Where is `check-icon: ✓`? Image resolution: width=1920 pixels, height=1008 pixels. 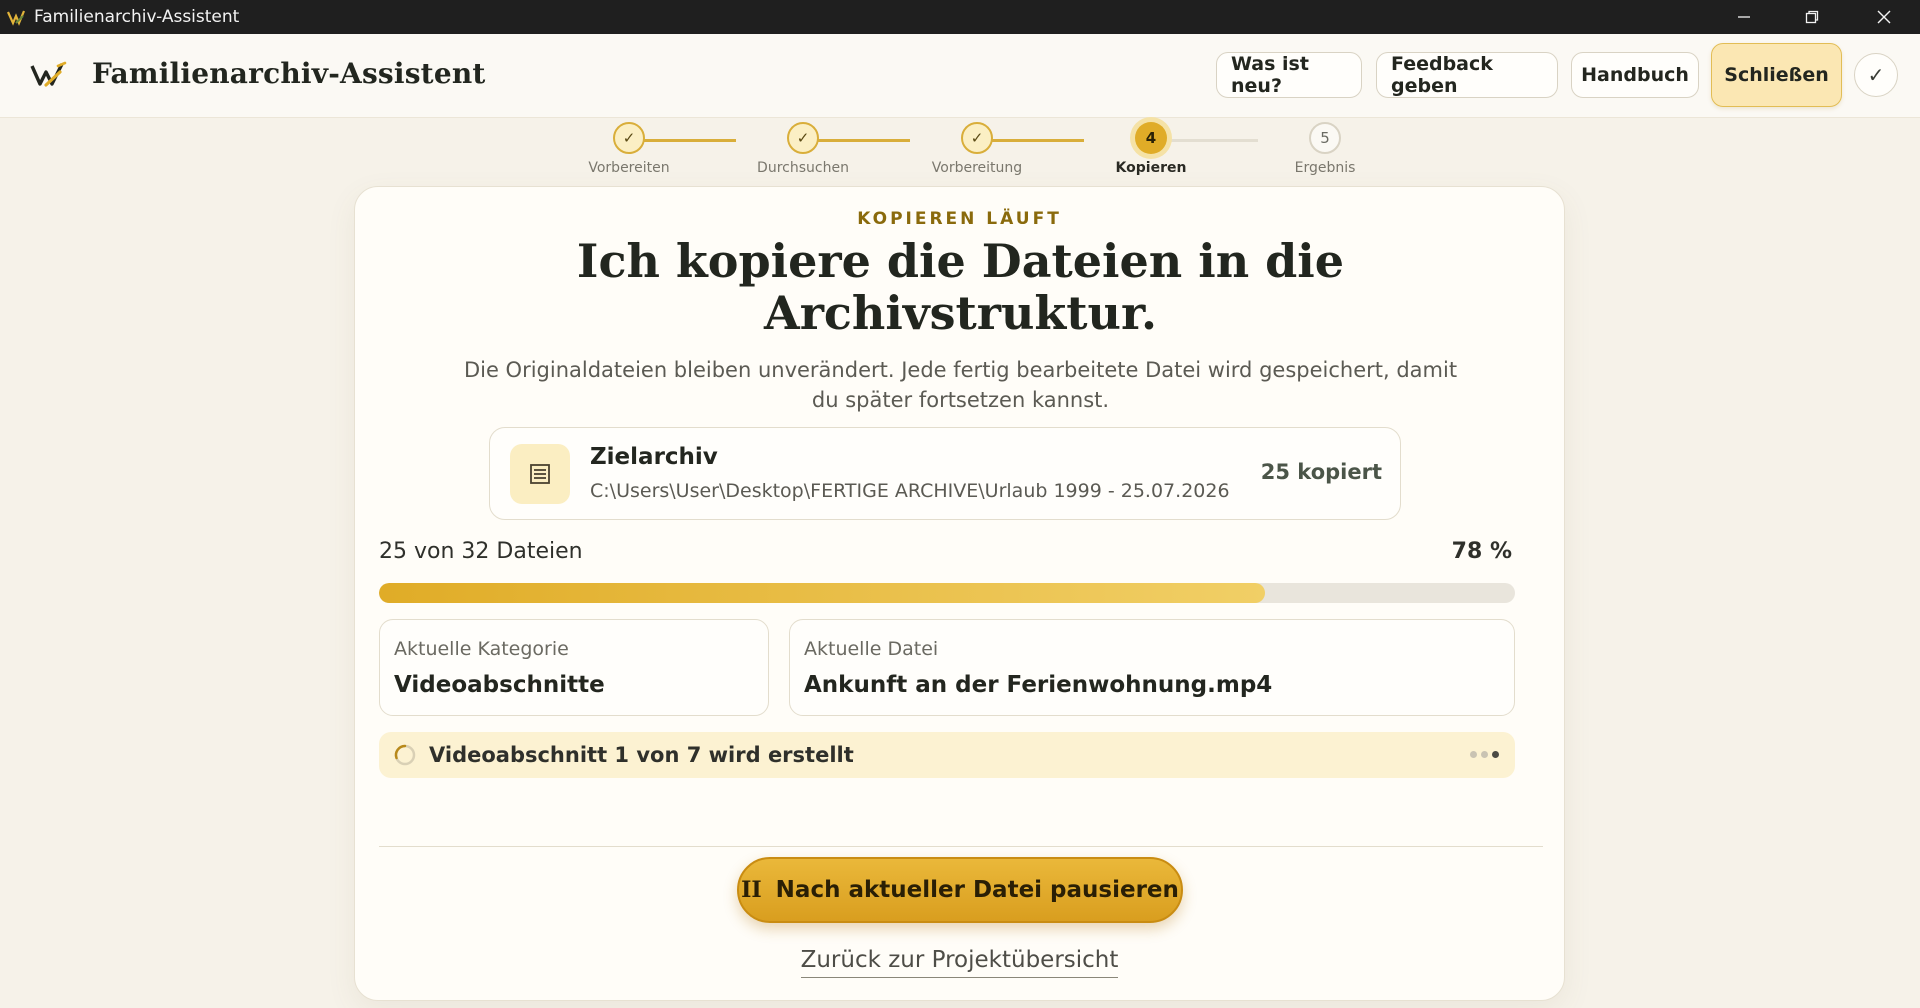 check-icon: ✓ is located at coordinates (1876, 75).